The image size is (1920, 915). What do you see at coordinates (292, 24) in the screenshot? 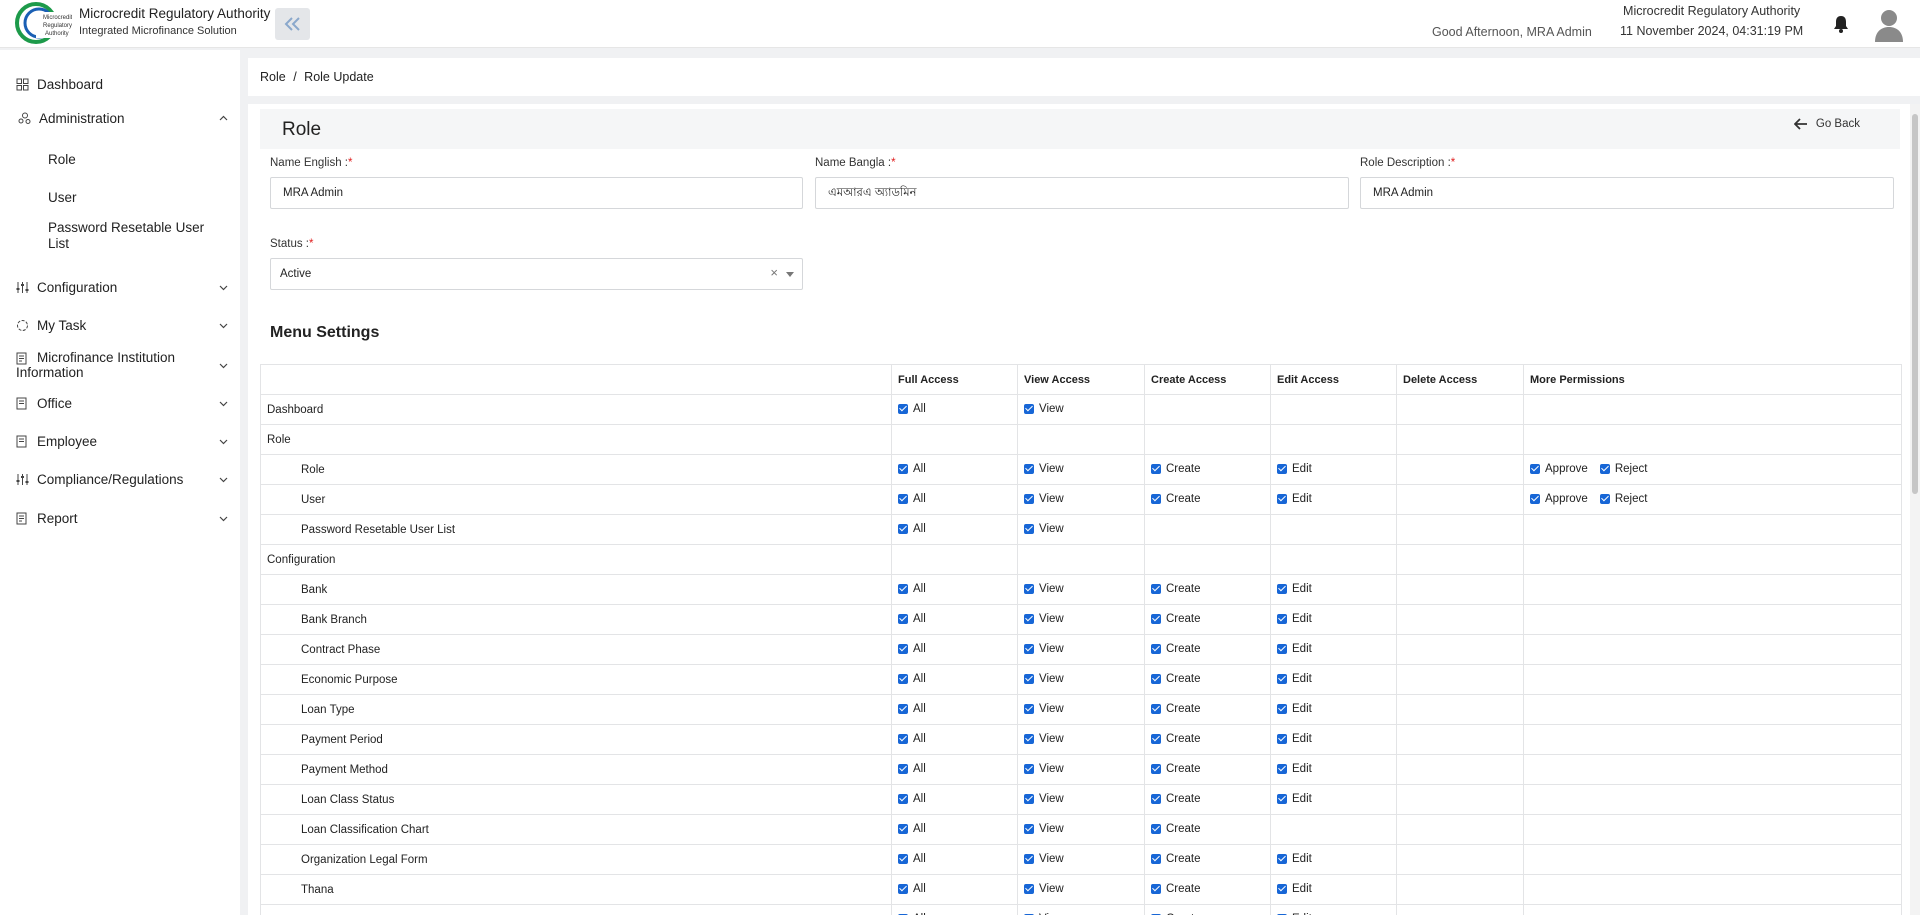
I see `collapse-sidebar-button` at bounding box center [292, 24].